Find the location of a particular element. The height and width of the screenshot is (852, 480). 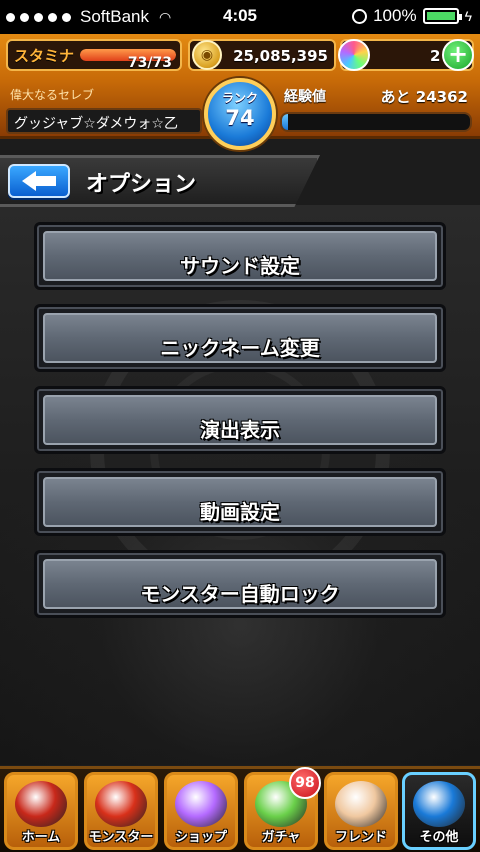

friend-handshake-icon is located at coordinates (361, 804).